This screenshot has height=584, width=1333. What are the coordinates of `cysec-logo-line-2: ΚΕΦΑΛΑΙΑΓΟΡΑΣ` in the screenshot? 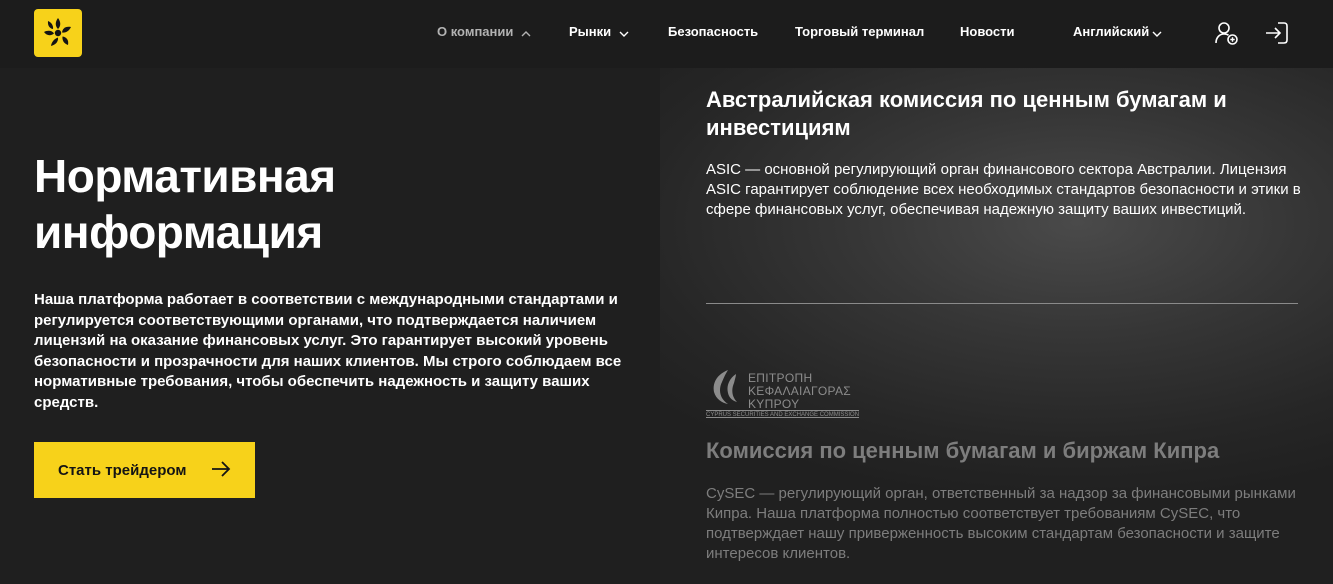 It's located at (799, 391).